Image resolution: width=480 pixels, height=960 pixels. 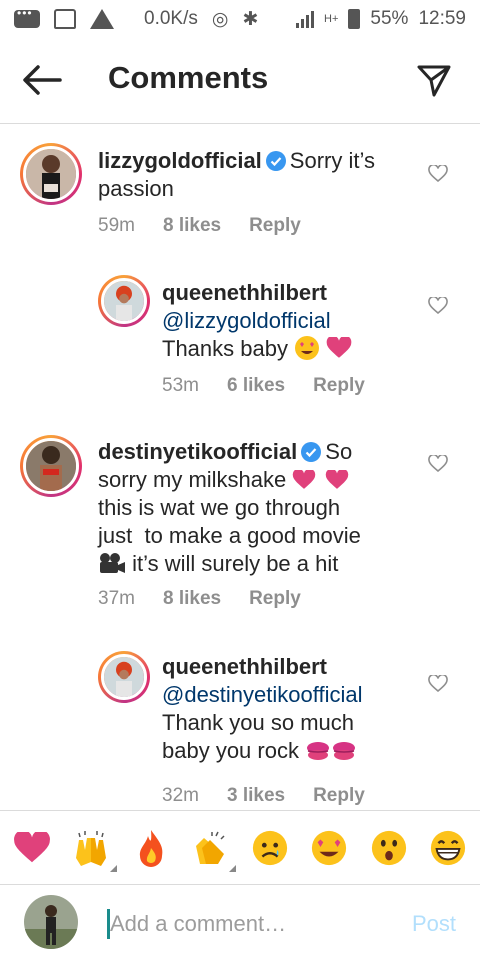 I want to click on fire-icon, so click(x=151, y=848).